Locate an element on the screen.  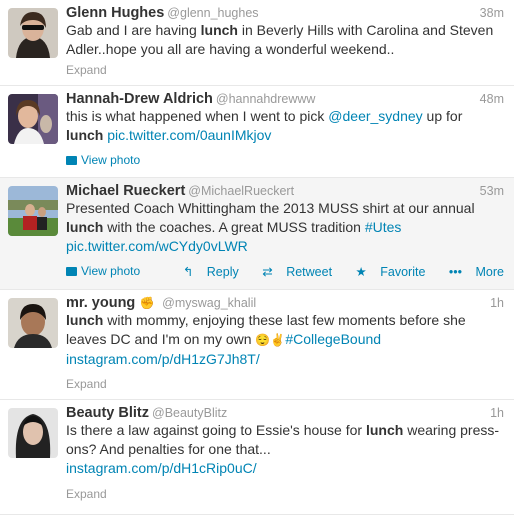
tweet-actions: ↰ Reply ⇄ Retweet ★ Favorite ••• More is located at coordinates (333, 271).